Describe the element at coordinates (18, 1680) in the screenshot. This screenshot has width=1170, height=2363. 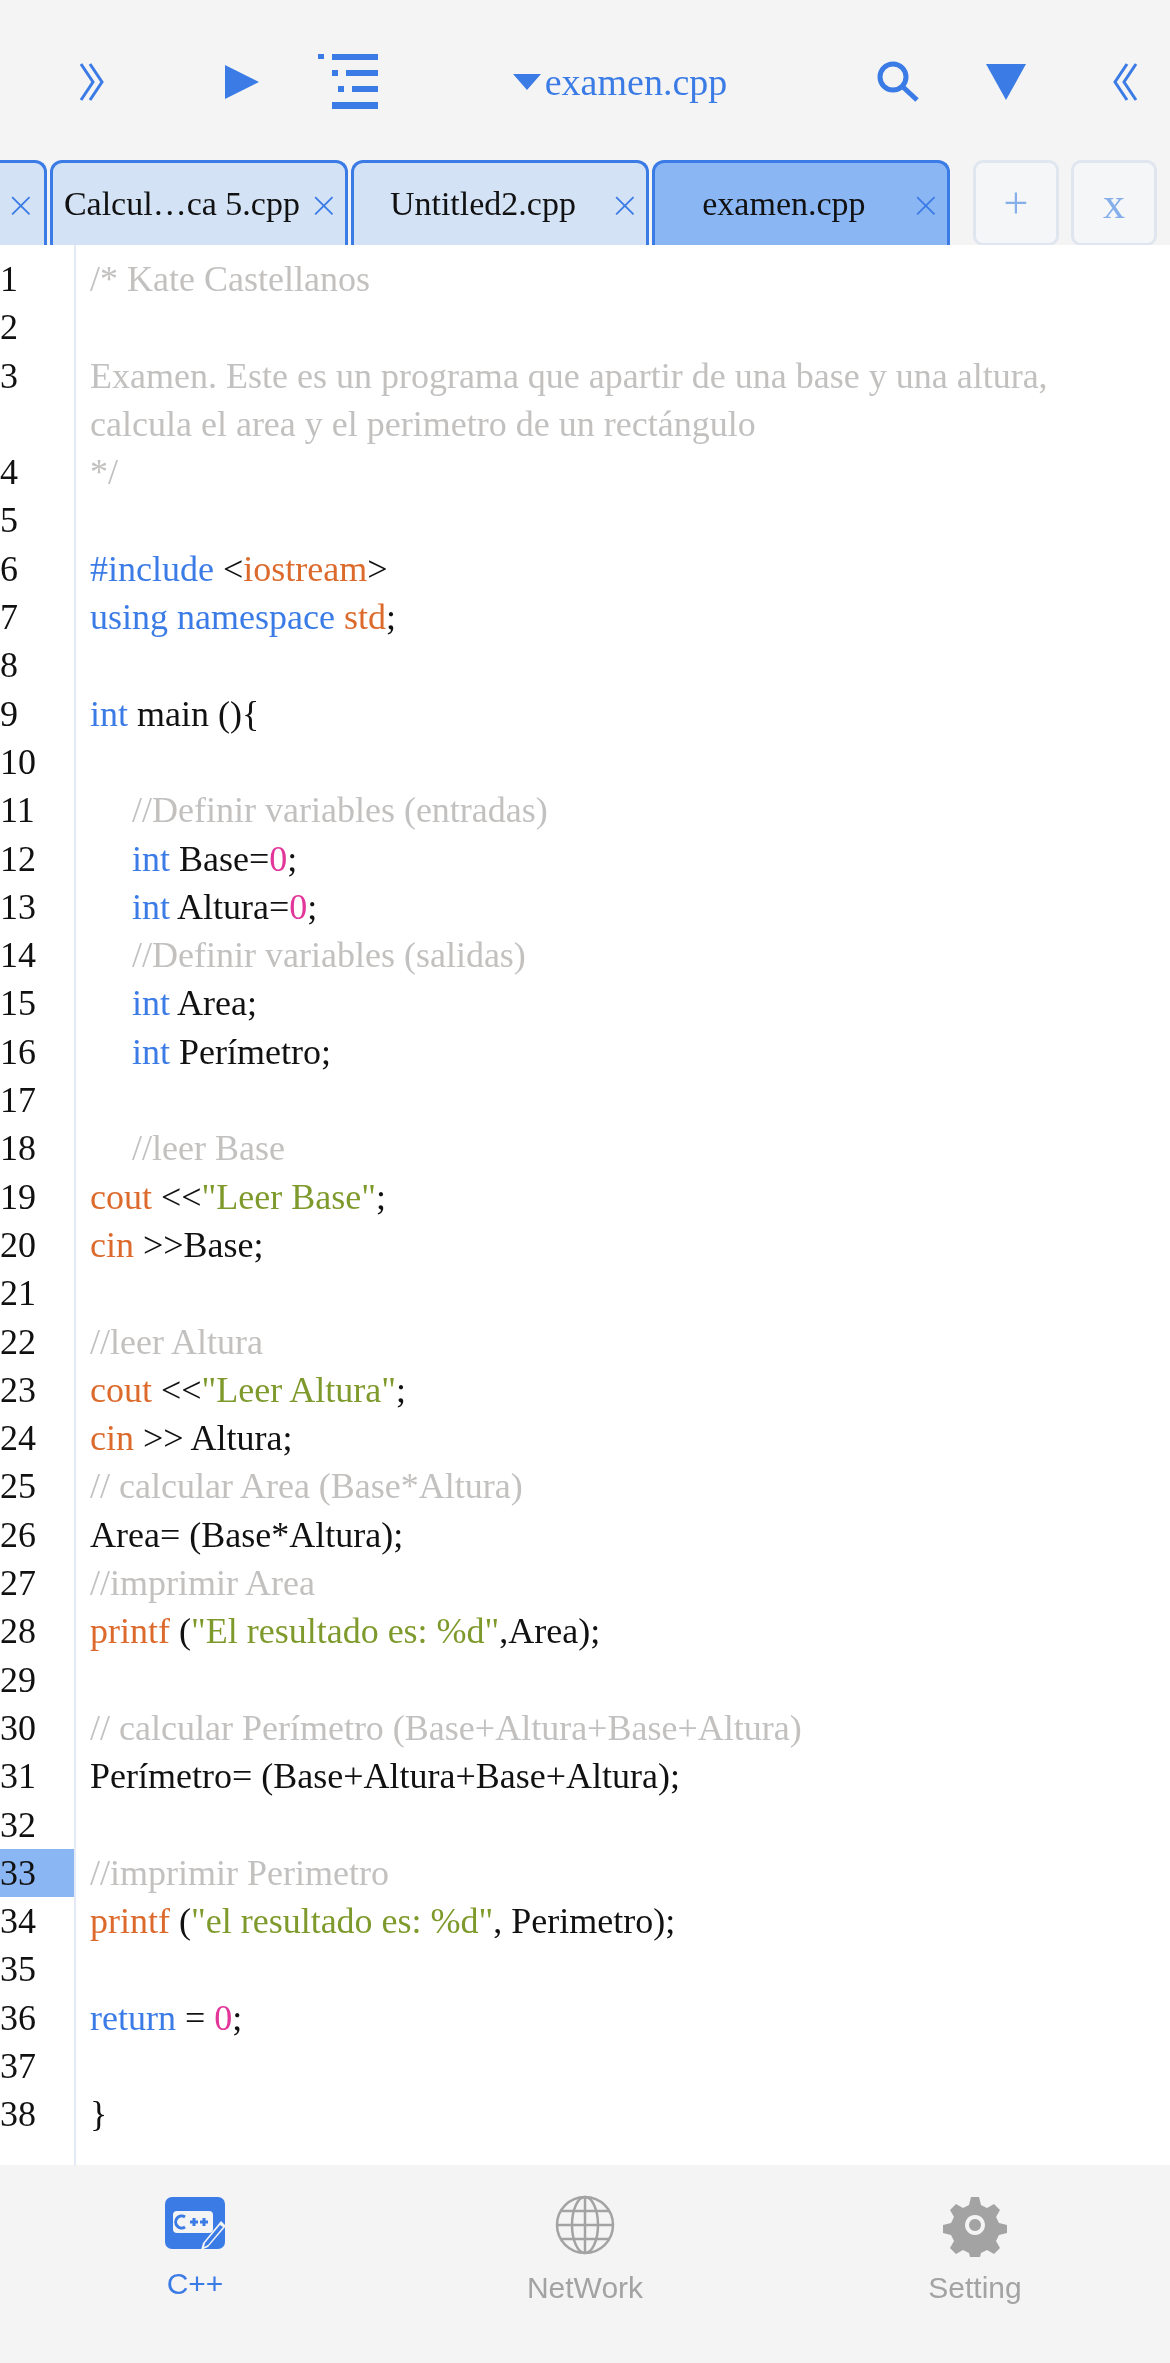
I see `line-number: 29` at that location.